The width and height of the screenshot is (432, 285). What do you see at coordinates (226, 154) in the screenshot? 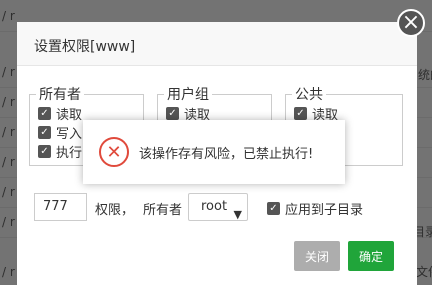
I see `toast-message: 该操作存有风险，已禁止执行!` at bounding box center [226, 154].